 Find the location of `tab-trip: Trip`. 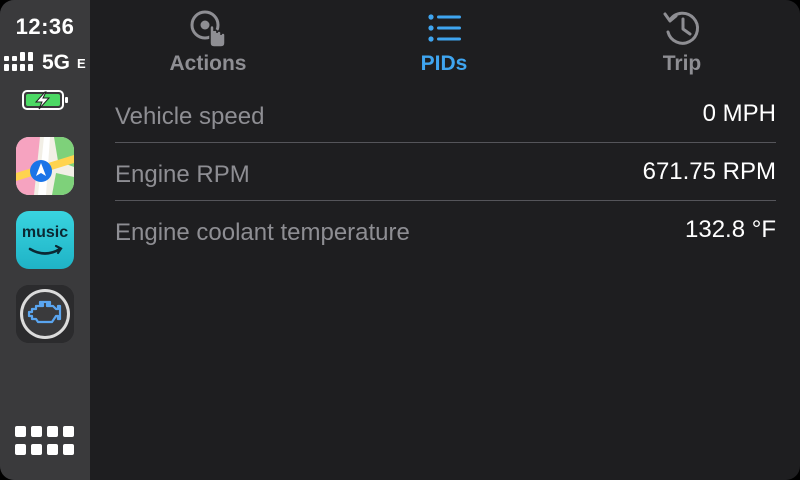

tab-trip: Trip is located at coordinates (682, 42).